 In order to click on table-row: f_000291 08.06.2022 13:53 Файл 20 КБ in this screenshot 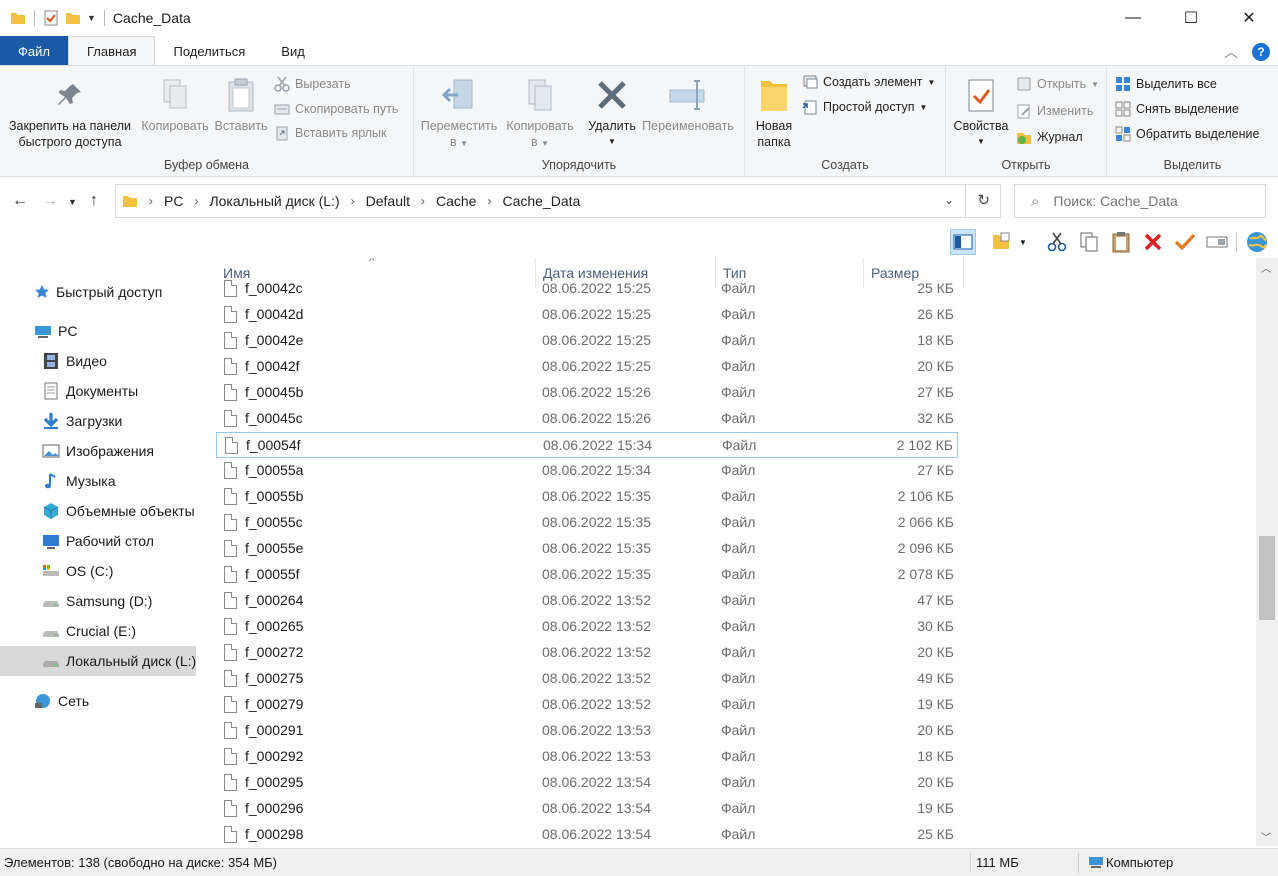, I will do `click(587, 731)`.